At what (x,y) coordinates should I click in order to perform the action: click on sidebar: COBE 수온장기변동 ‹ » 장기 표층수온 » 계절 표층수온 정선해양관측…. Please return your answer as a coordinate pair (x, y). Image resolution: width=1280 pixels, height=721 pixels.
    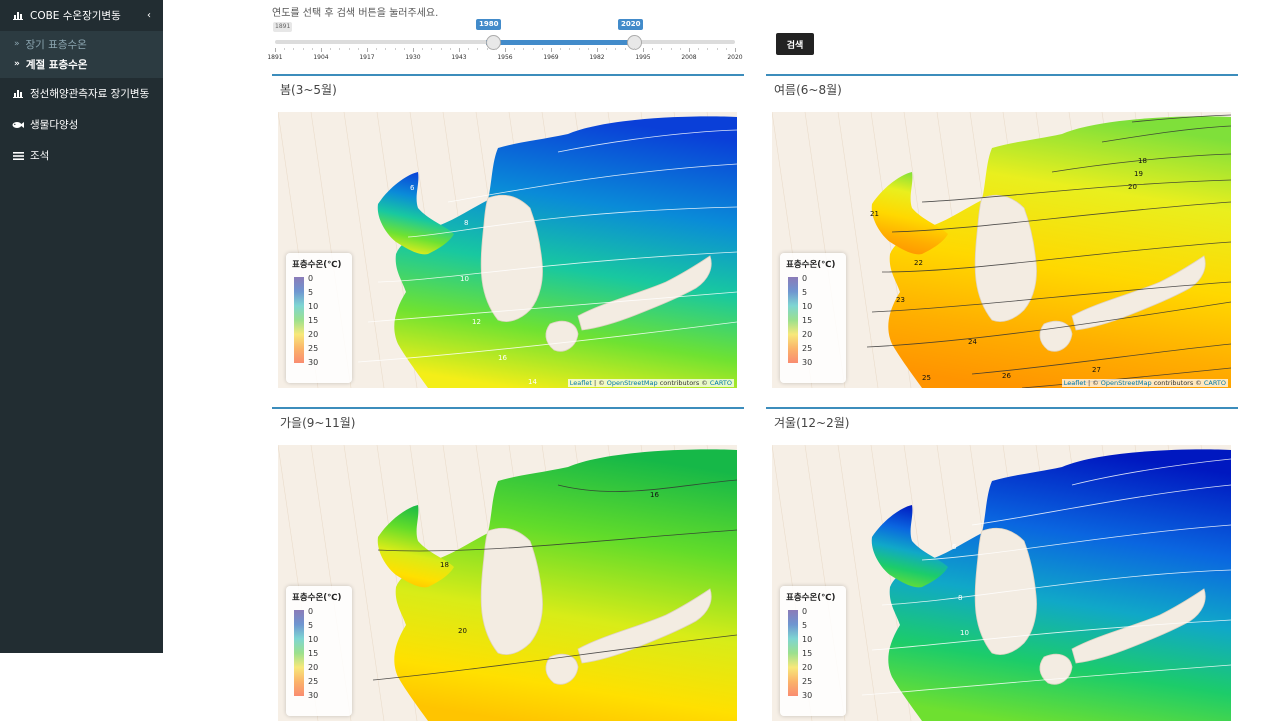
    Looking at the image, I should click on (81, 326).